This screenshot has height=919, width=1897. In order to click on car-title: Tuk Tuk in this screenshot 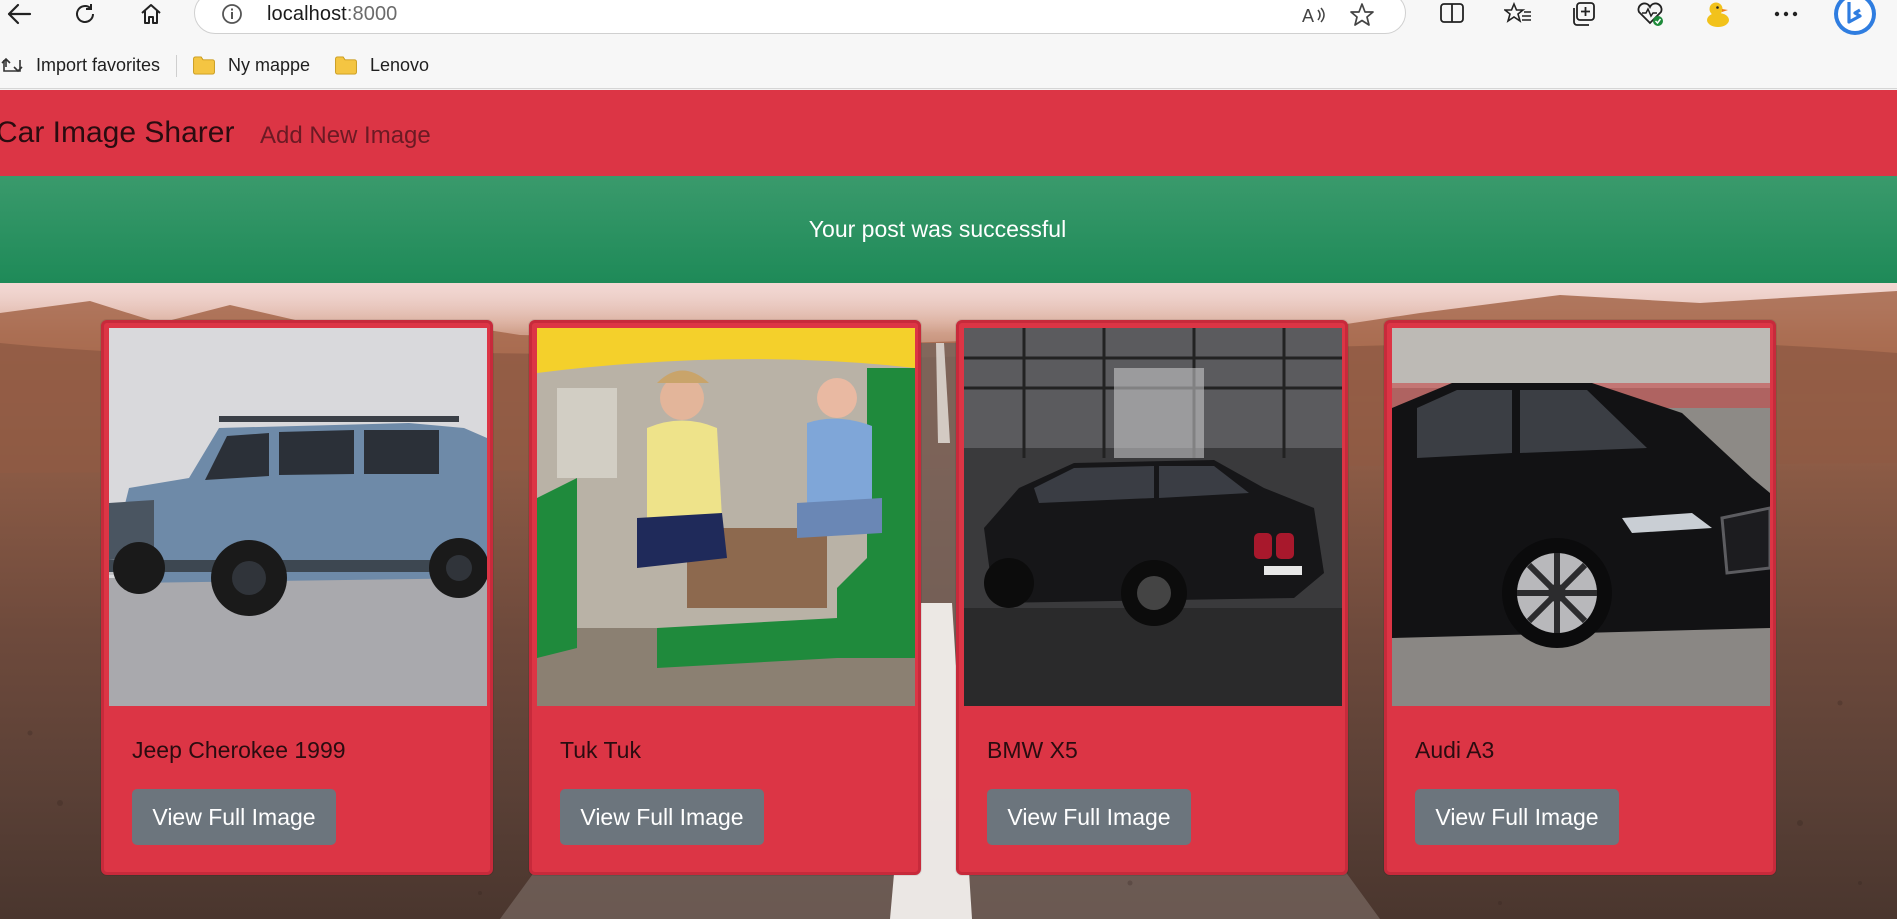, I will do `click(600, 750)`.